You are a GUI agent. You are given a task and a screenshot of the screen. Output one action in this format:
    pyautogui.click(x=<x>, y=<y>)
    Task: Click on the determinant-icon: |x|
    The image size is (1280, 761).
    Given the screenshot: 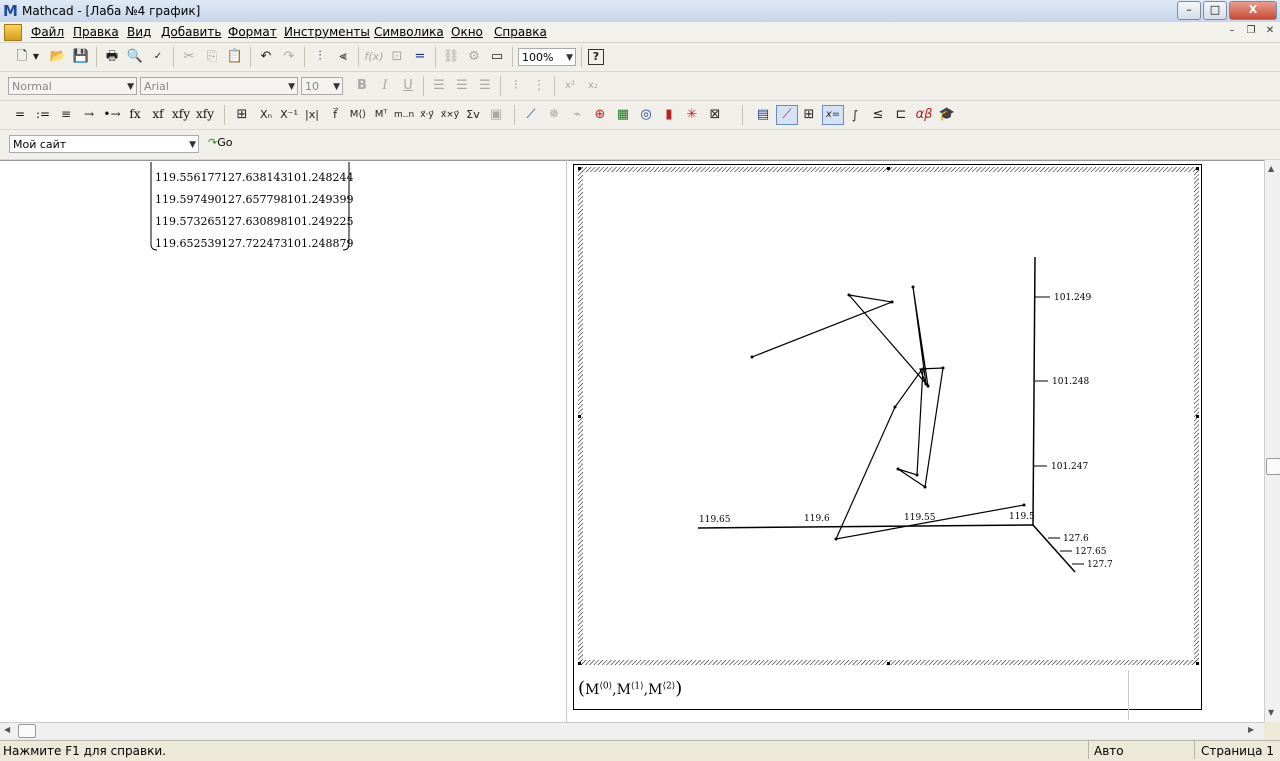 What is the action you would take?
    pyautogui.click(x=312, y=115)
    